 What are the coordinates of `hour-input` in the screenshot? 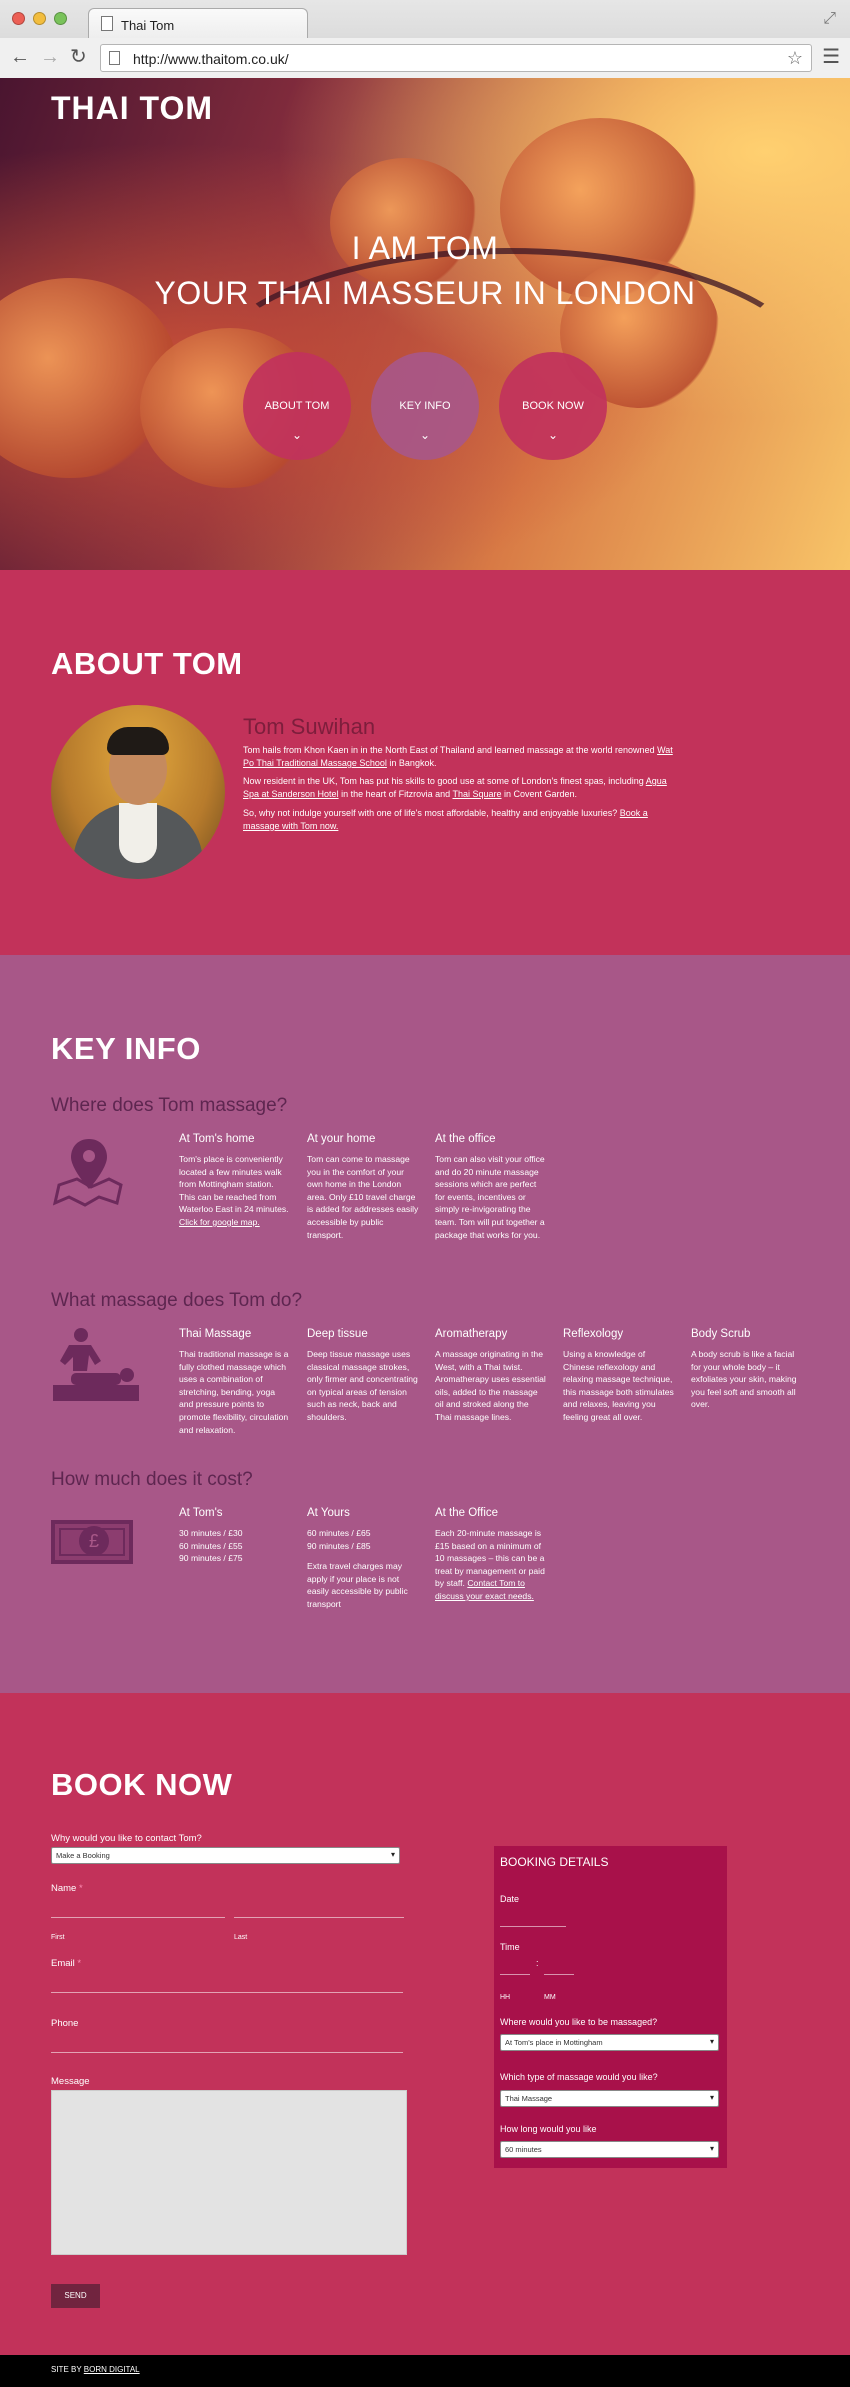 It's located at (515, 1974).